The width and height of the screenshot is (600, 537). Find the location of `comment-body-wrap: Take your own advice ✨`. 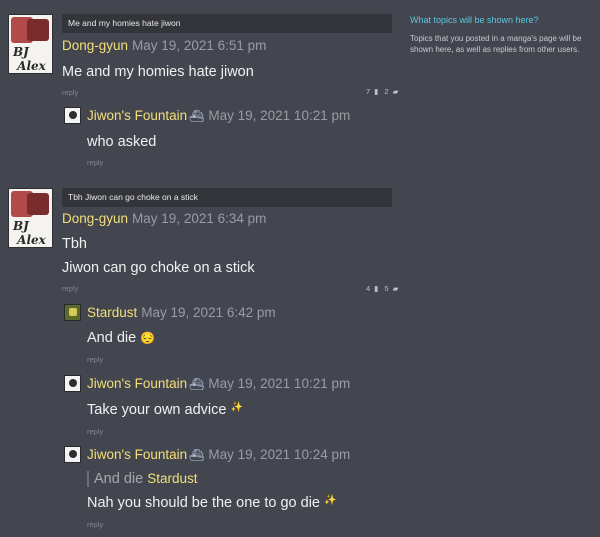

comment-body-wrap: Take your own advice ✨ is located at coordinates (165, 410).